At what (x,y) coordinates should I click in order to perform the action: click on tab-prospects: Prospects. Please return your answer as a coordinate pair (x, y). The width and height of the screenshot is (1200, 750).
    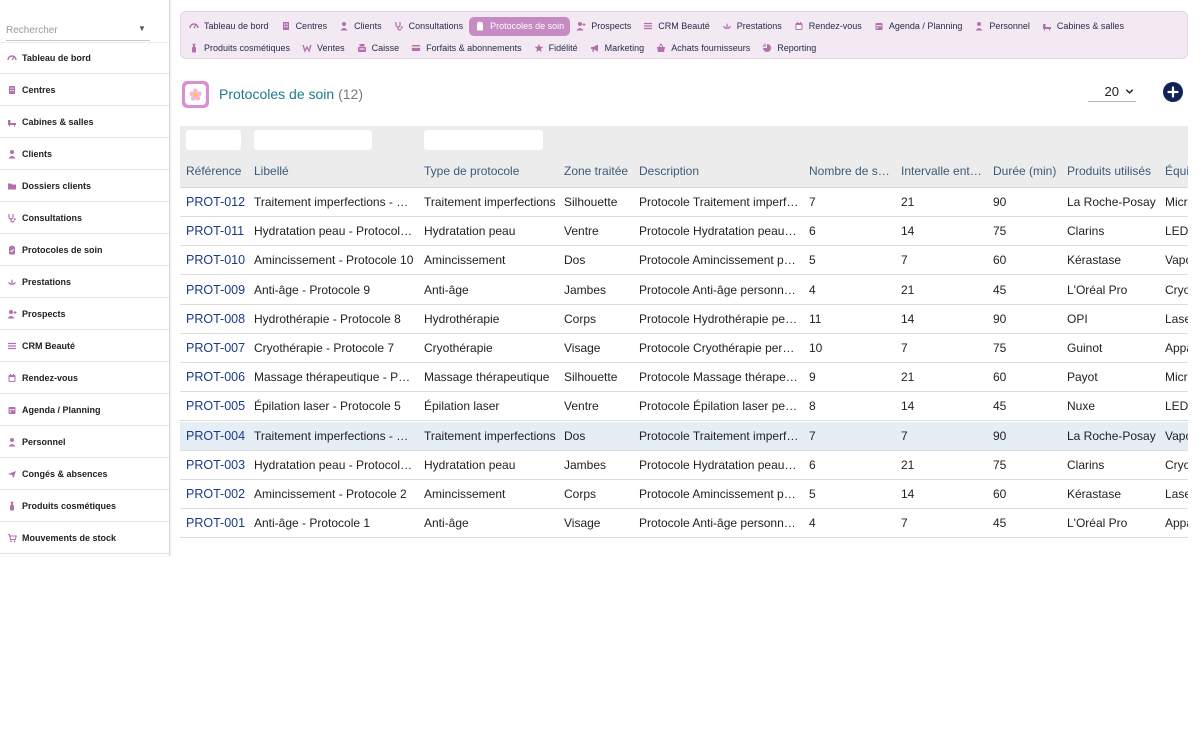
    Looking at the image, I should click on (603, 26).